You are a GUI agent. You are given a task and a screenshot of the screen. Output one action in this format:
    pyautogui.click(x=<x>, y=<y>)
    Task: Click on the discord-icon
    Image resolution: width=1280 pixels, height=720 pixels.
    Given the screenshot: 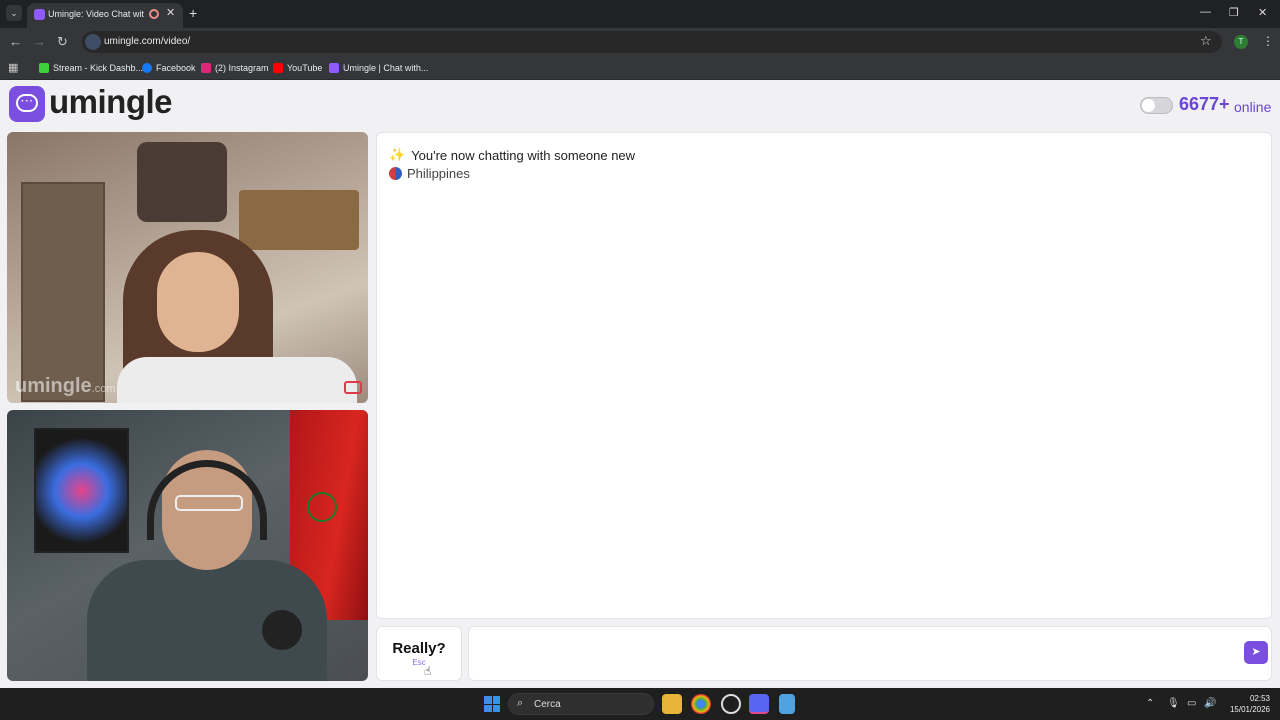 What is the action you would take?
    pyautogui.click(x=759, y=704)
    